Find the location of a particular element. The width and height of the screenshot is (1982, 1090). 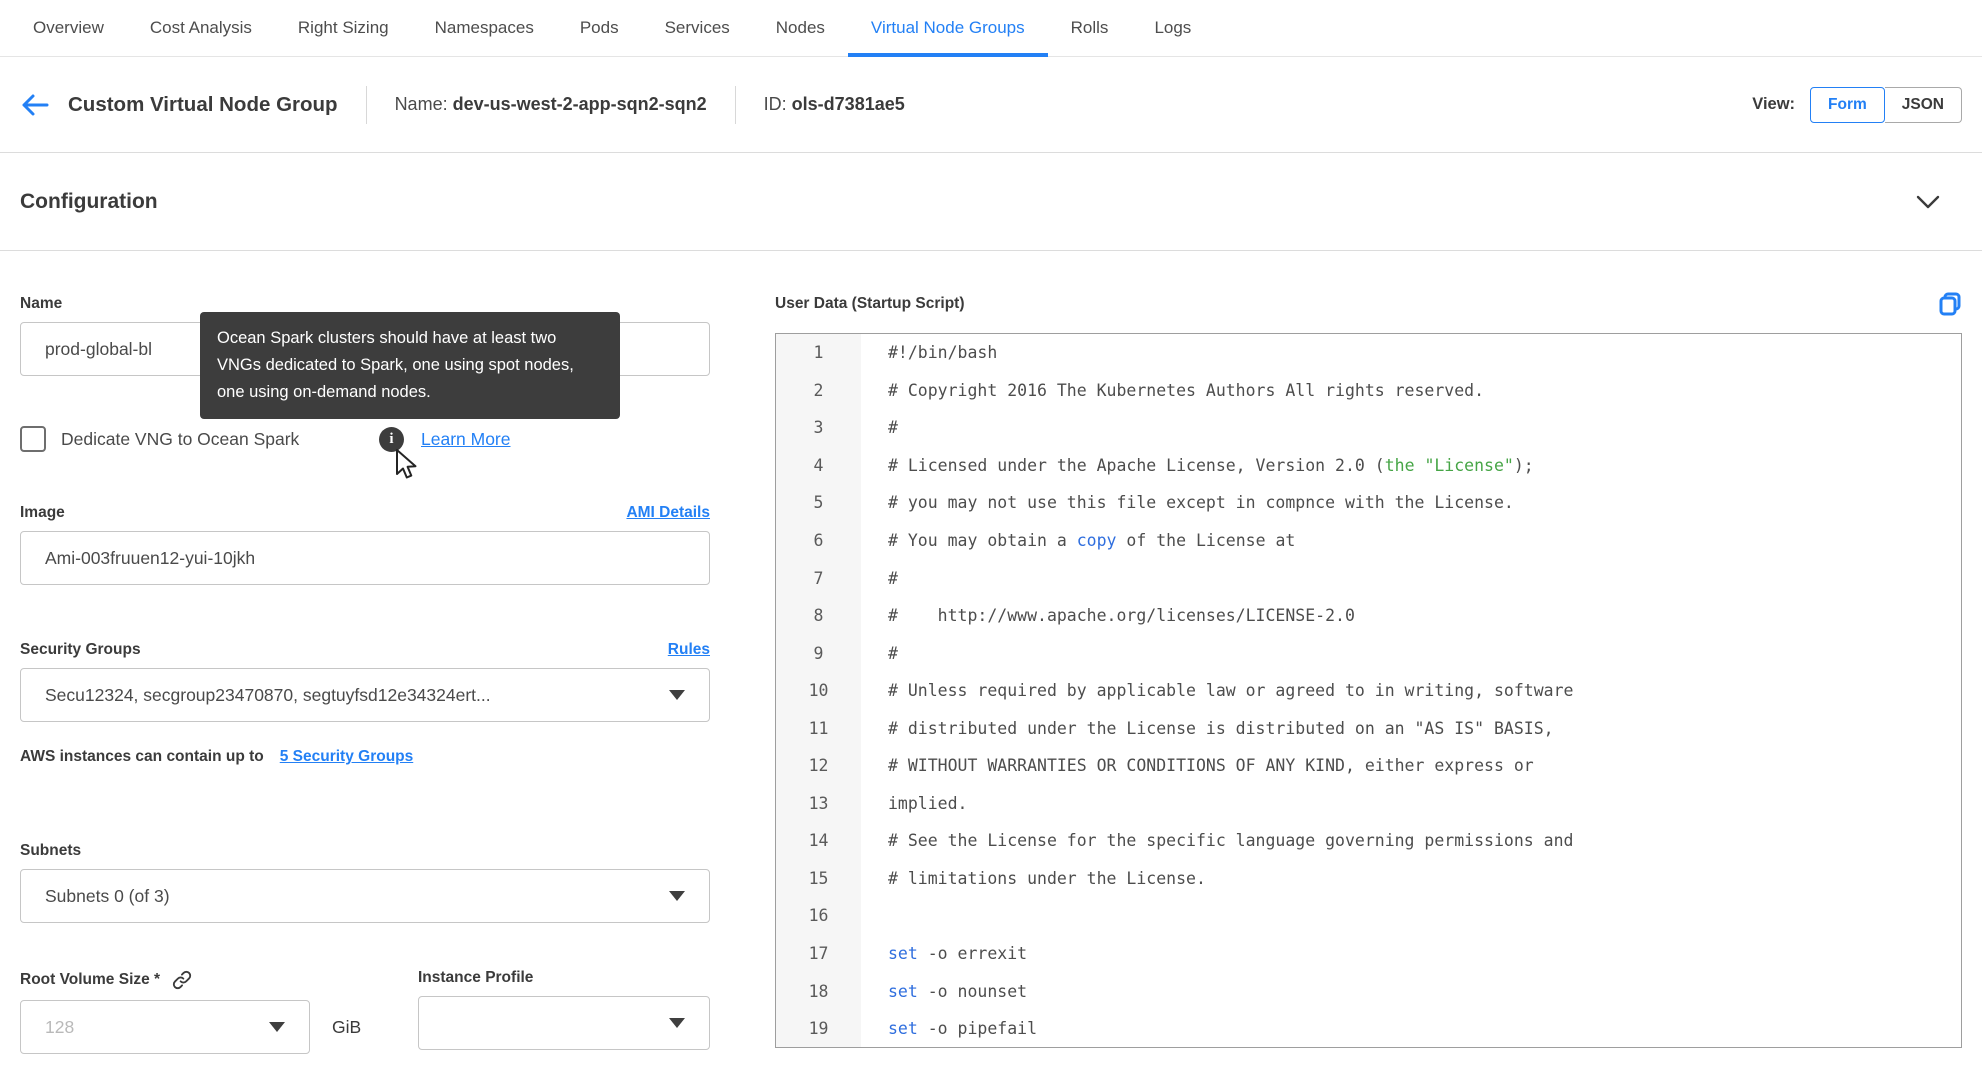

view-label: View: is located at coordinates (1774, 104).